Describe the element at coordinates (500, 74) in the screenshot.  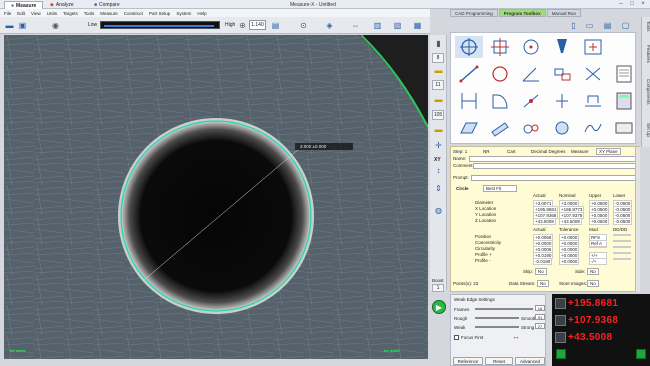
I see `circle-3pt-tool-icon` at that location.